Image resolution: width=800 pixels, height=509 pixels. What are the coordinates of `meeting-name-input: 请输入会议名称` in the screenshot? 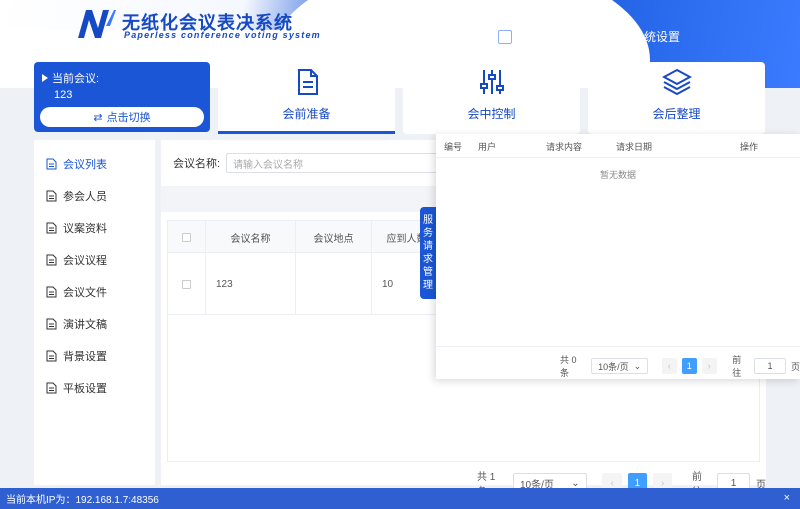 It's located at (341, 163).